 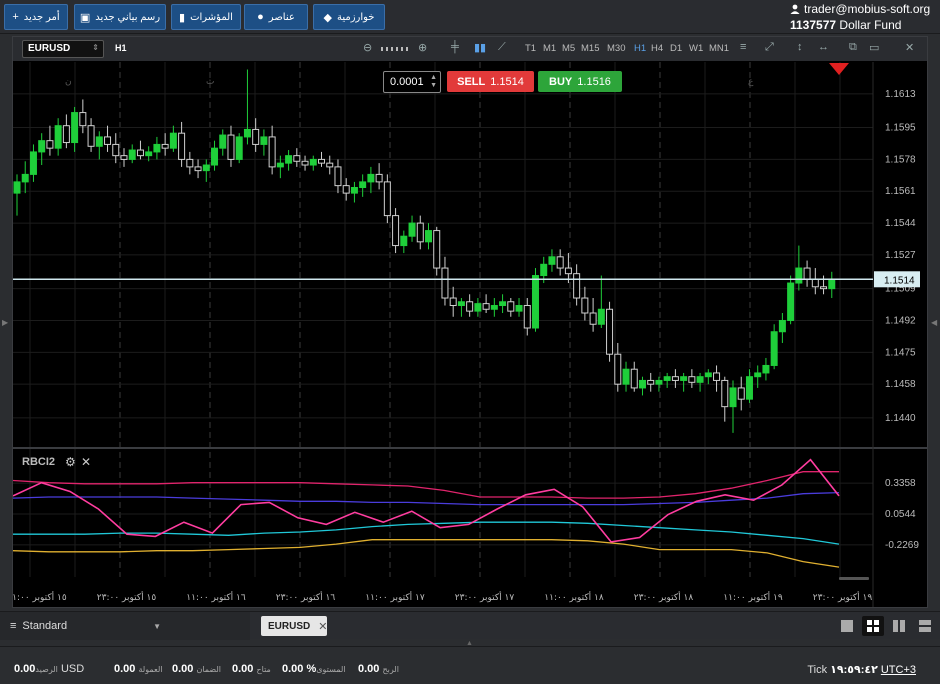 What do you see at coordinates (640, 48) in the screenshot?
I see `tf-h1: H1` at bounding box center [640, 48].